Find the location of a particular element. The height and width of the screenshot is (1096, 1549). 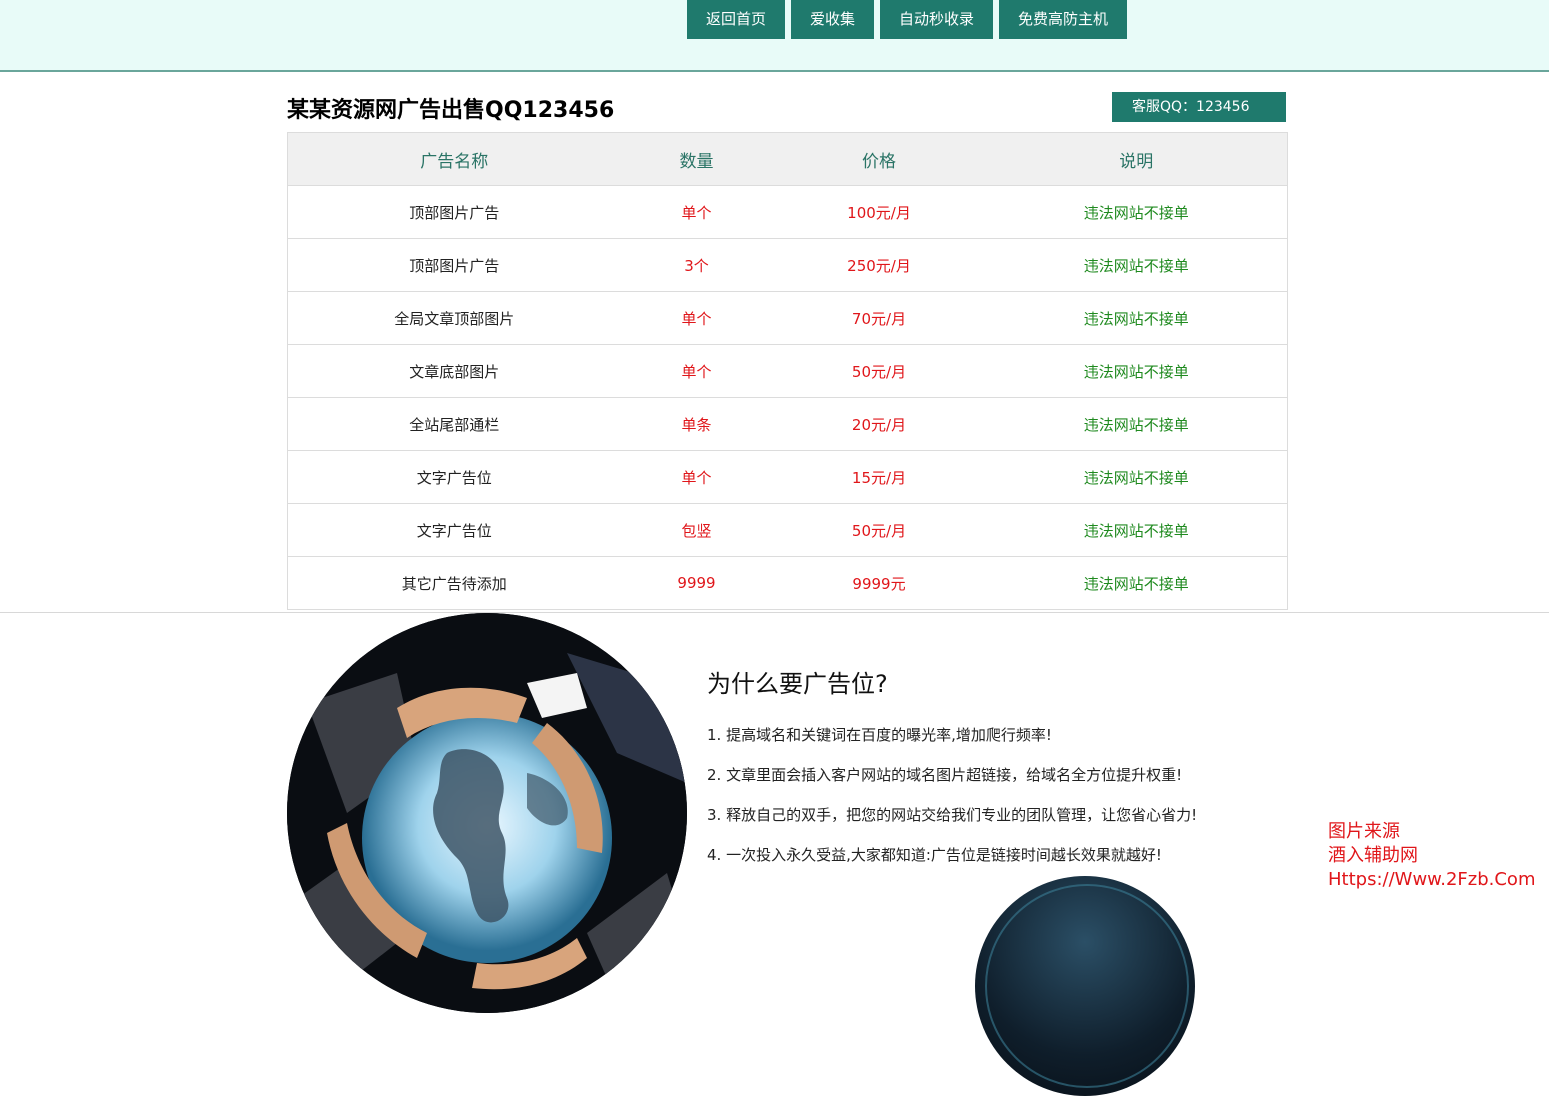

col-header-note: 说明 is located at coordinates (1136, 159).